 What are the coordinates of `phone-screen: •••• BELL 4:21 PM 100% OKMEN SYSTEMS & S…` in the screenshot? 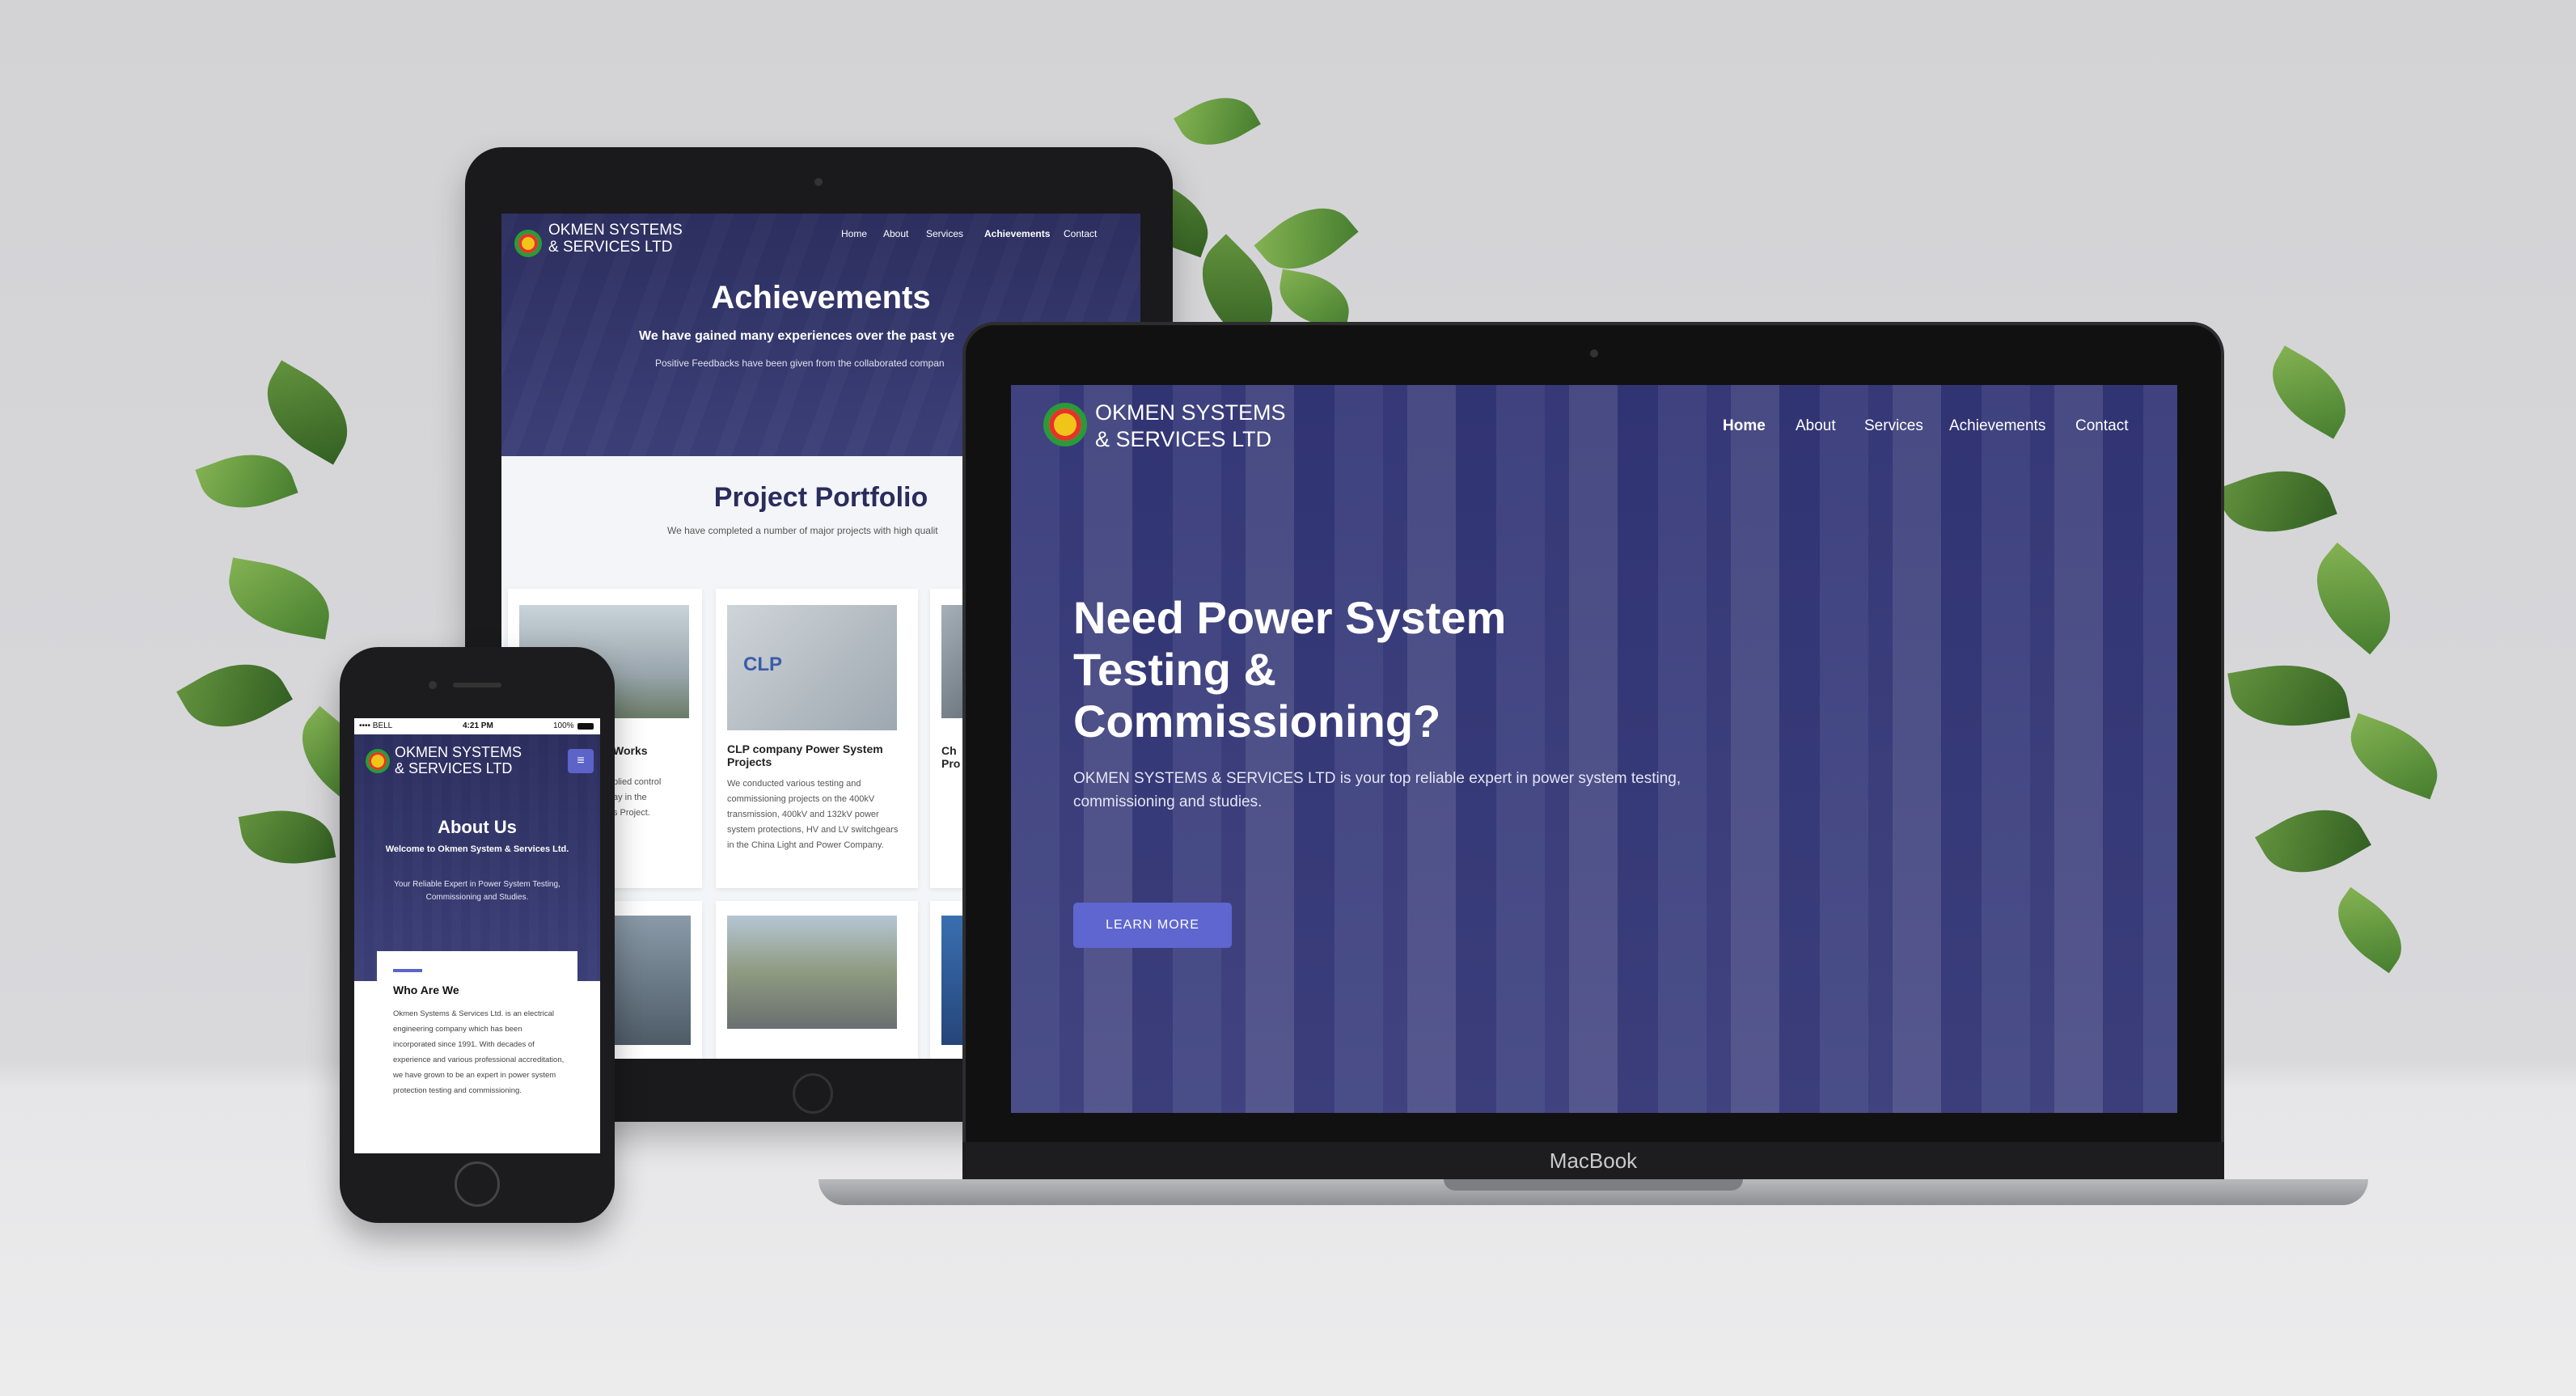 It's located at (477, 936).